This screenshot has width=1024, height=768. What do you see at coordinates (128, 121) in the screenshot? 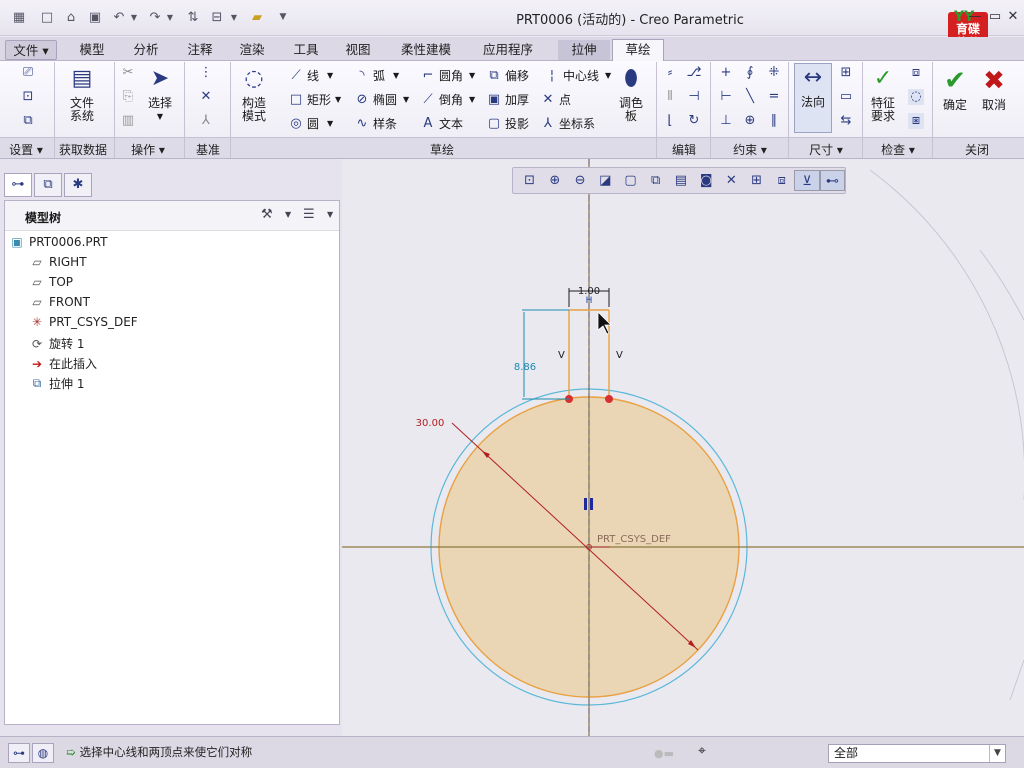
I see `paste-icon: ▥` at bounding box center [128, 121].